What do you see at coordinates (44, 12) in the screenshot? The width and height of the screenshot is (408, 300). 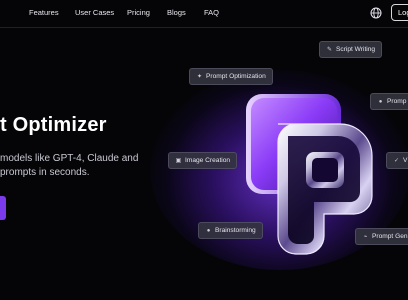 I see `nav-features: Features` at bounding box center [44, 12].